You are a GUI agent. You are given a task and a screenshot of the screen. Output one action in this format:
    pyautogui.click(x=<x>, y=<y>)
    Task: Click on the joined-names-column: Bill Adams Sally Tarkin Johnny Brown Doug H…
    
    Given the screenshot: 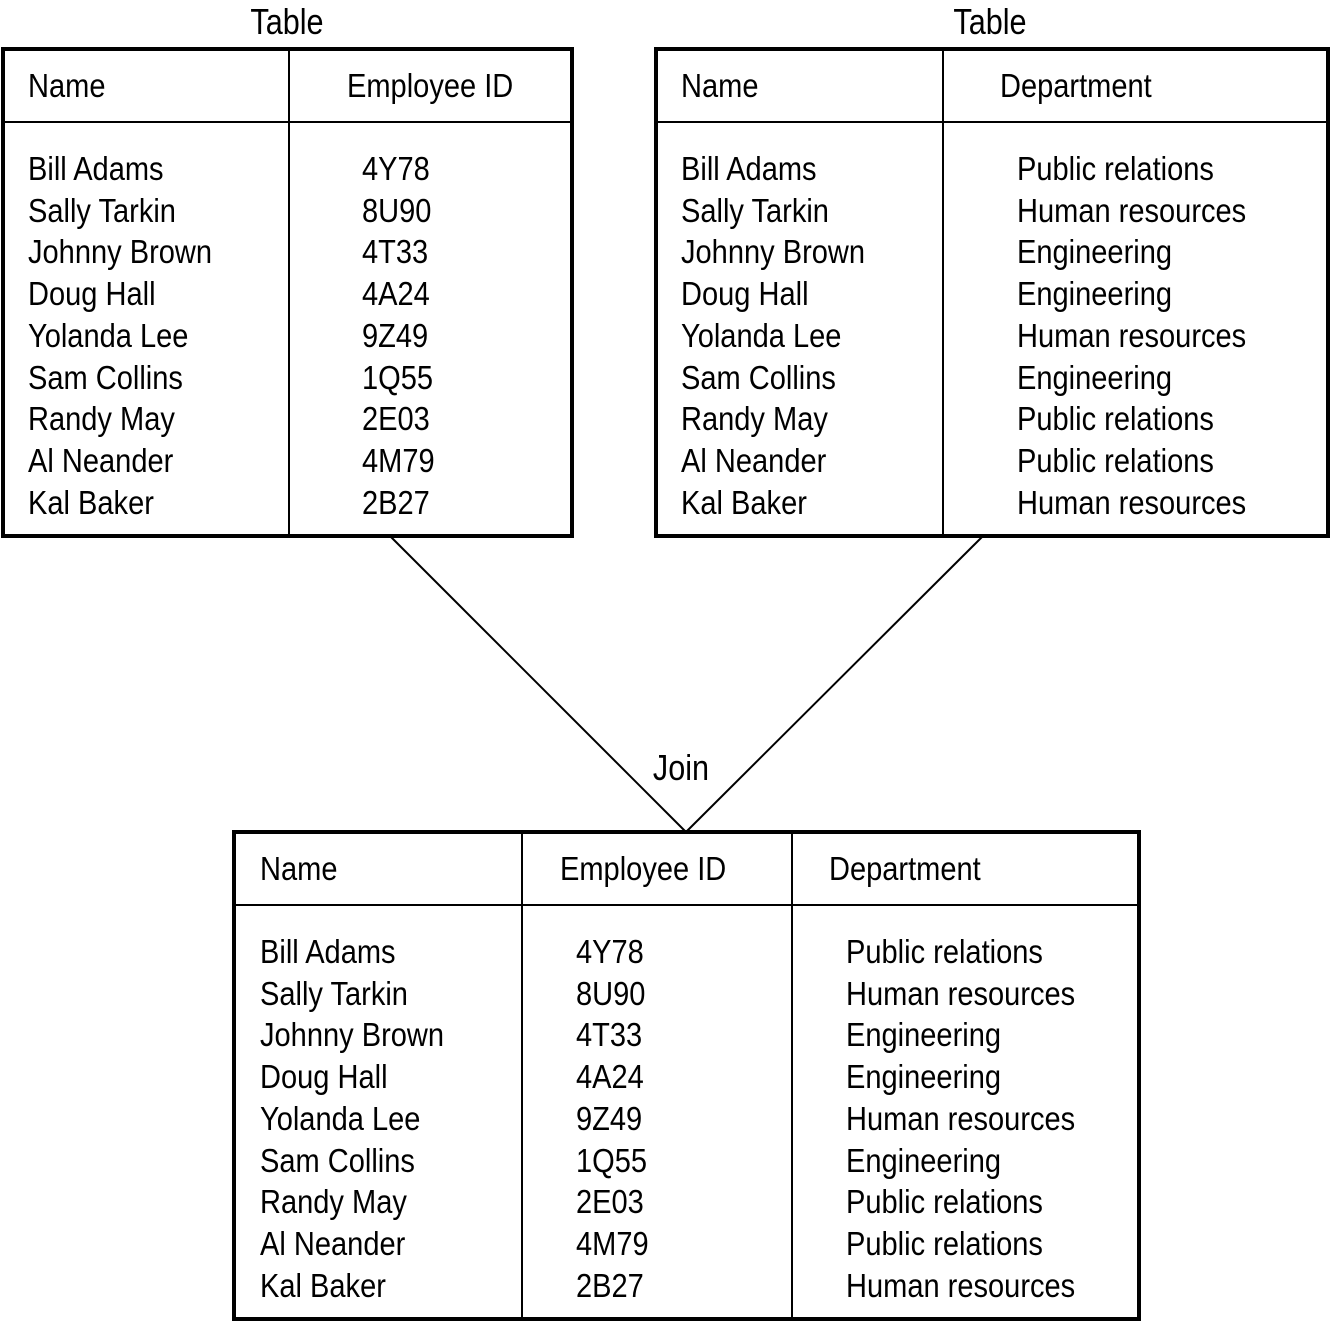 What is the action you would take?
    pyautogui.click(x=352, y=1118)
    